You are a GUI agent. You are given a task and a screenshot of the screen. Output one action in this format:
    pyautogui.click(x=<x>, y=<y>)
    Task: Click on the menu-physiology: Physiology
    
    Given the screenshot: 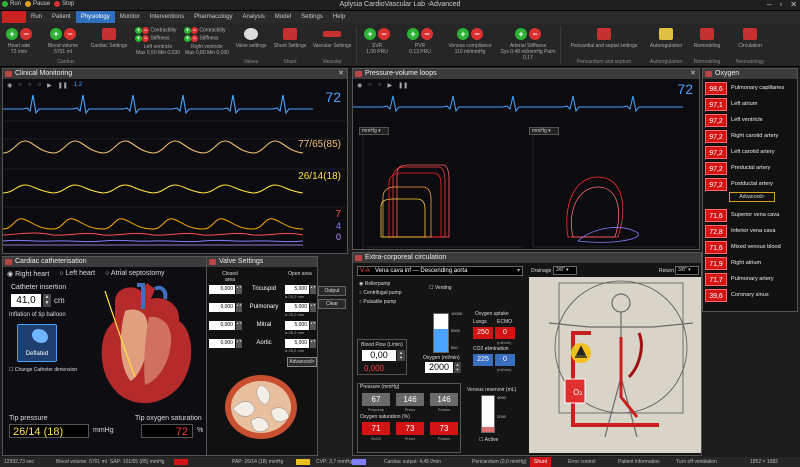 What is the action you would take?
    pyautogui.click(x=95, y=17)
    